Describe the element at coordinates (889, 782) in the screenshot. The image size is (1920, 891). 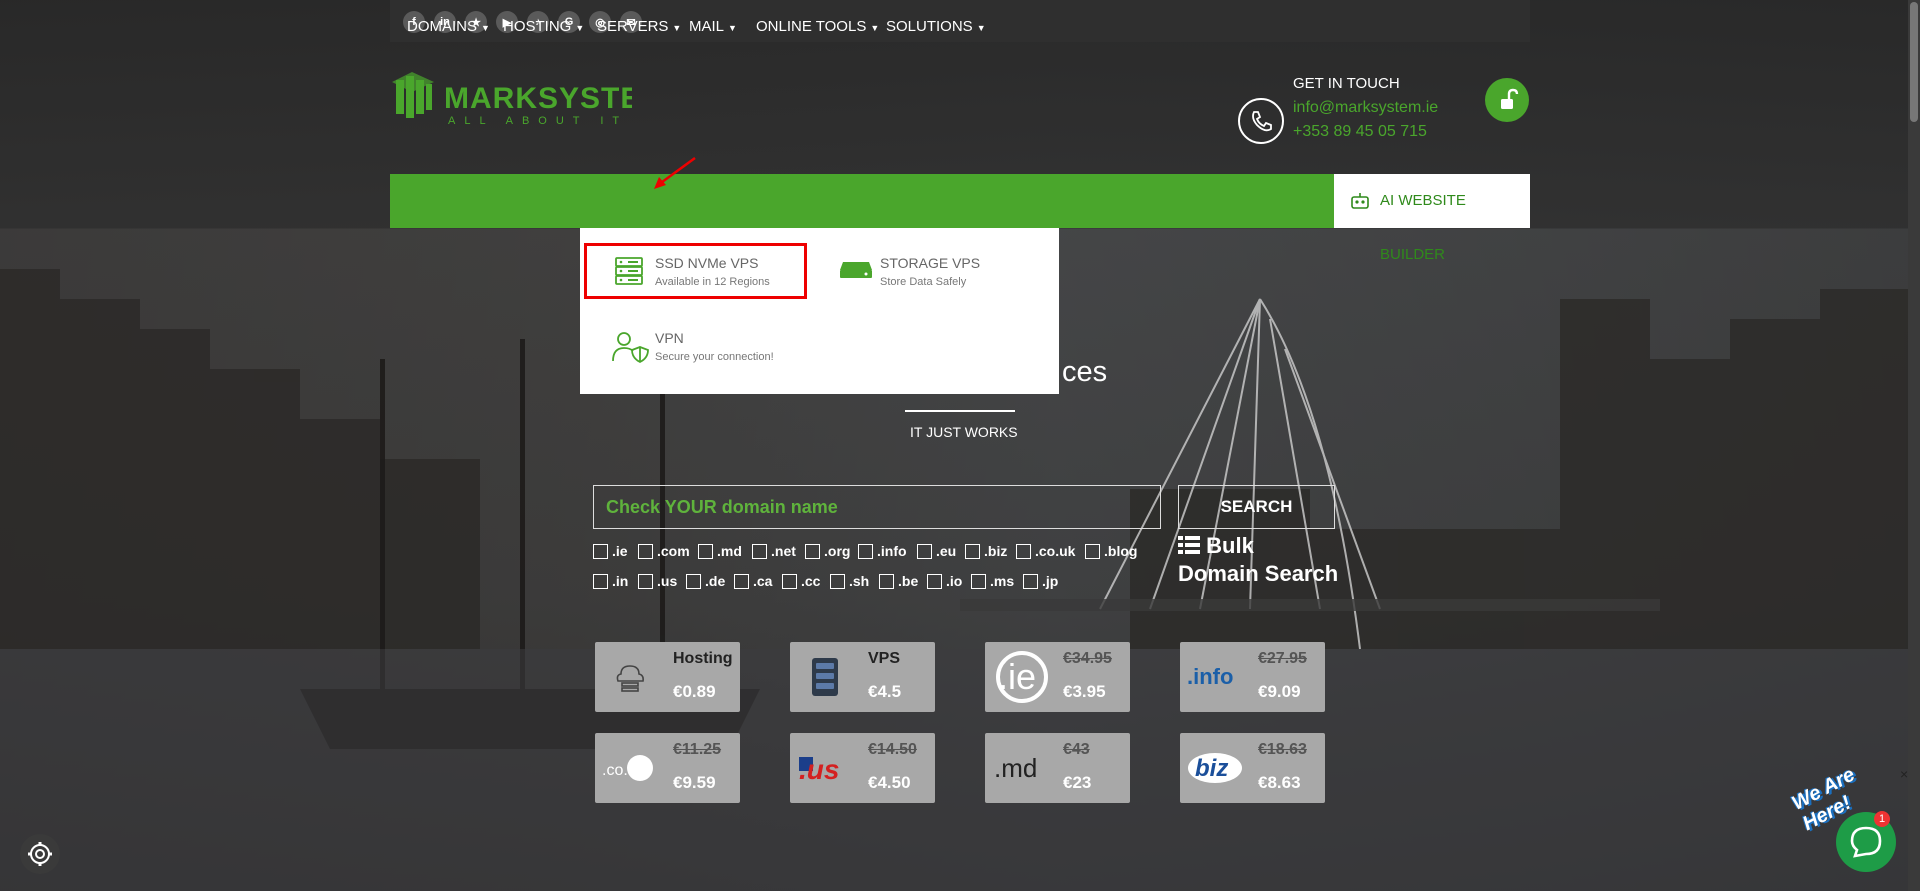
I see `card-price: €4.50` at that location.